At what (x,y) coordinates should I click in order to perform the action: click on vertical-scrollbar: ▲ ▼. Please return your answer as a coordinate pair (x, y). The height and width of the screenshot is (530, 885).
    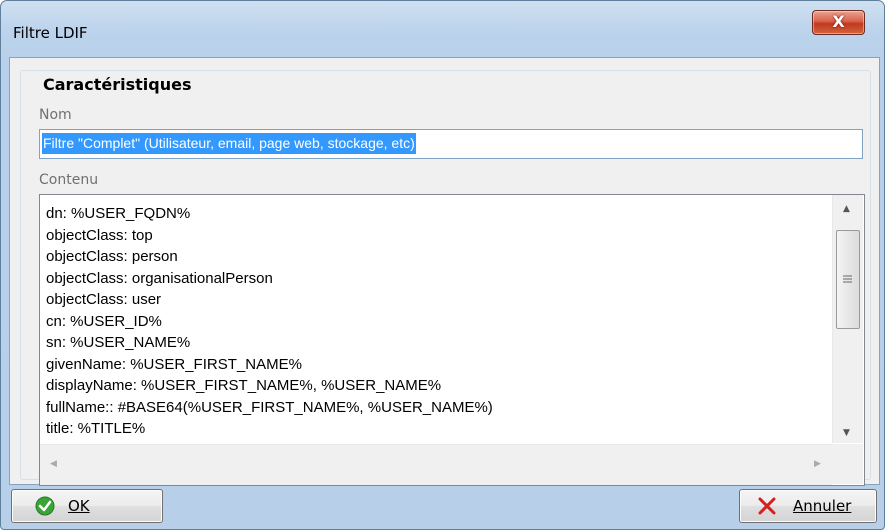
    Looking at the image, I should click on (847, 319).